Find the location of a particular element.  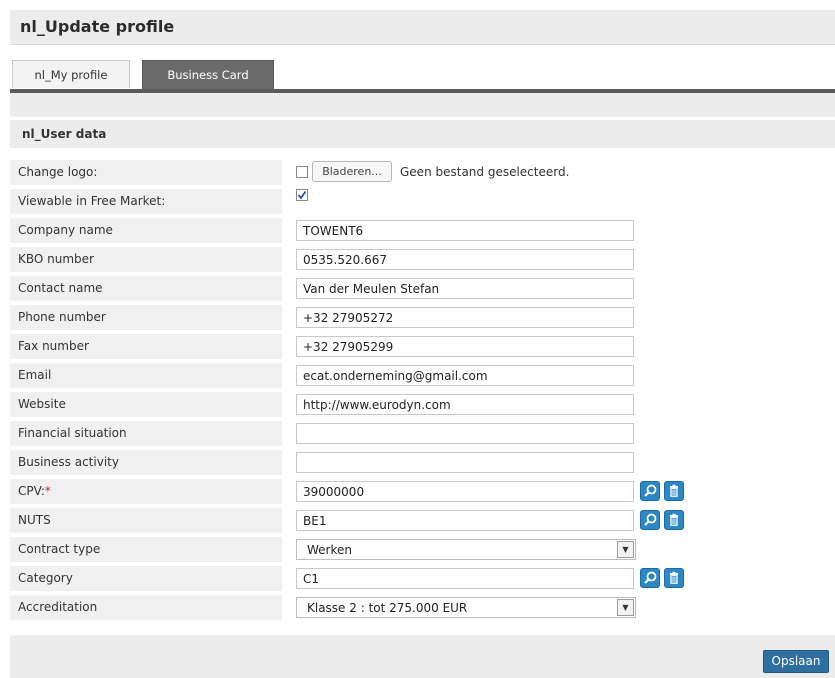

category-input: C1 is located at coordinates (465, 578).